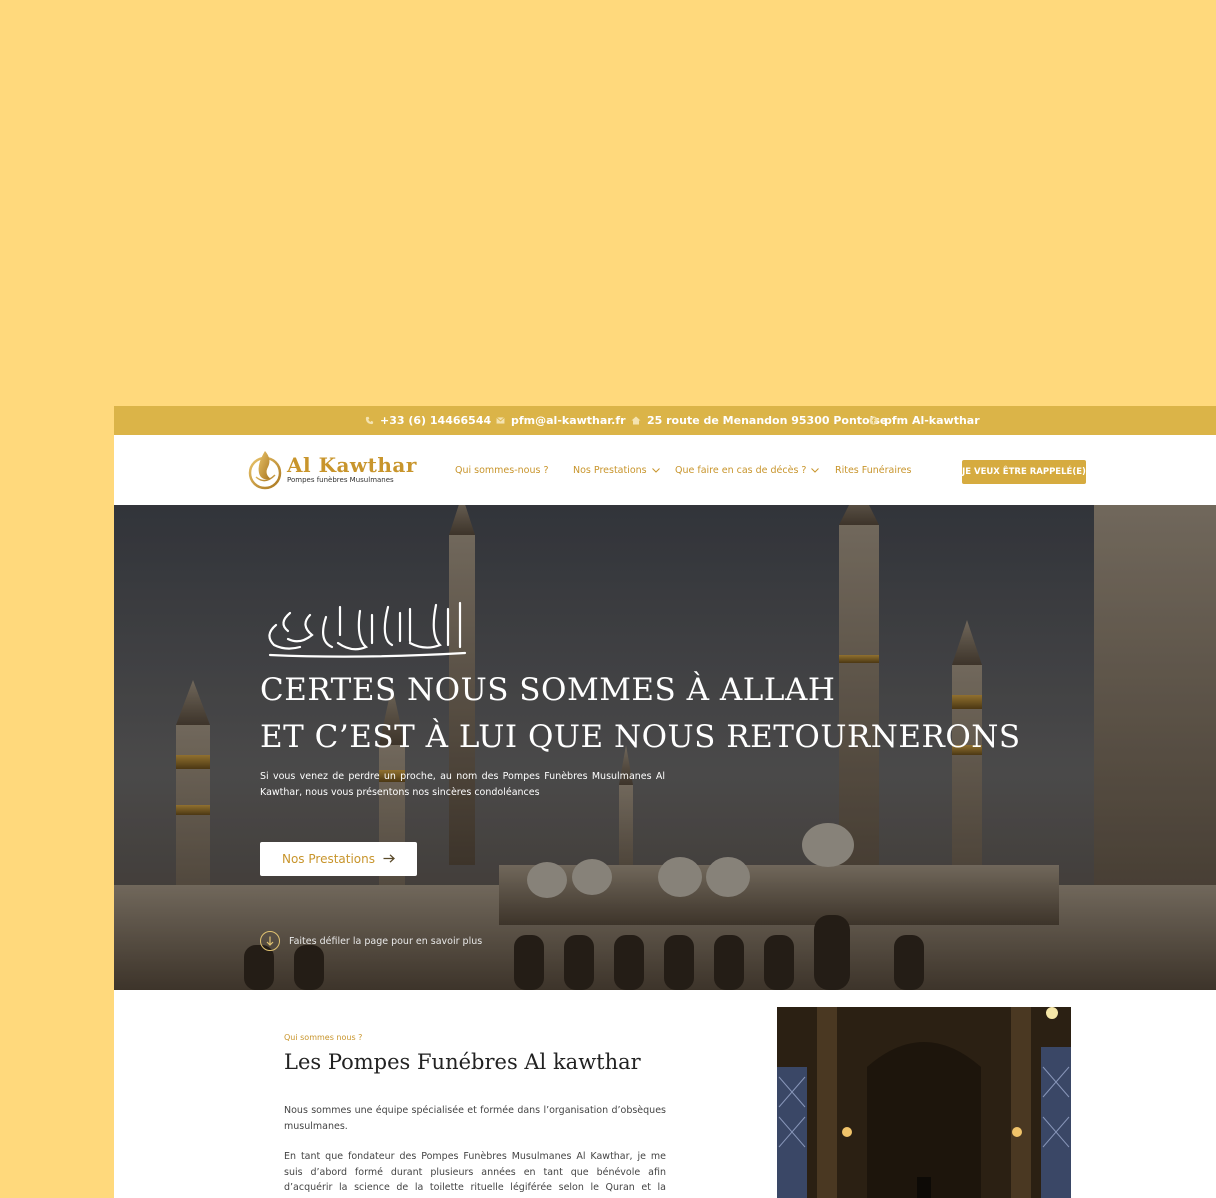 The width and height of the screenshot is (1216, 1198). I want to click on about-kicker: Qui sommes nous ?, so click(323, 1037).